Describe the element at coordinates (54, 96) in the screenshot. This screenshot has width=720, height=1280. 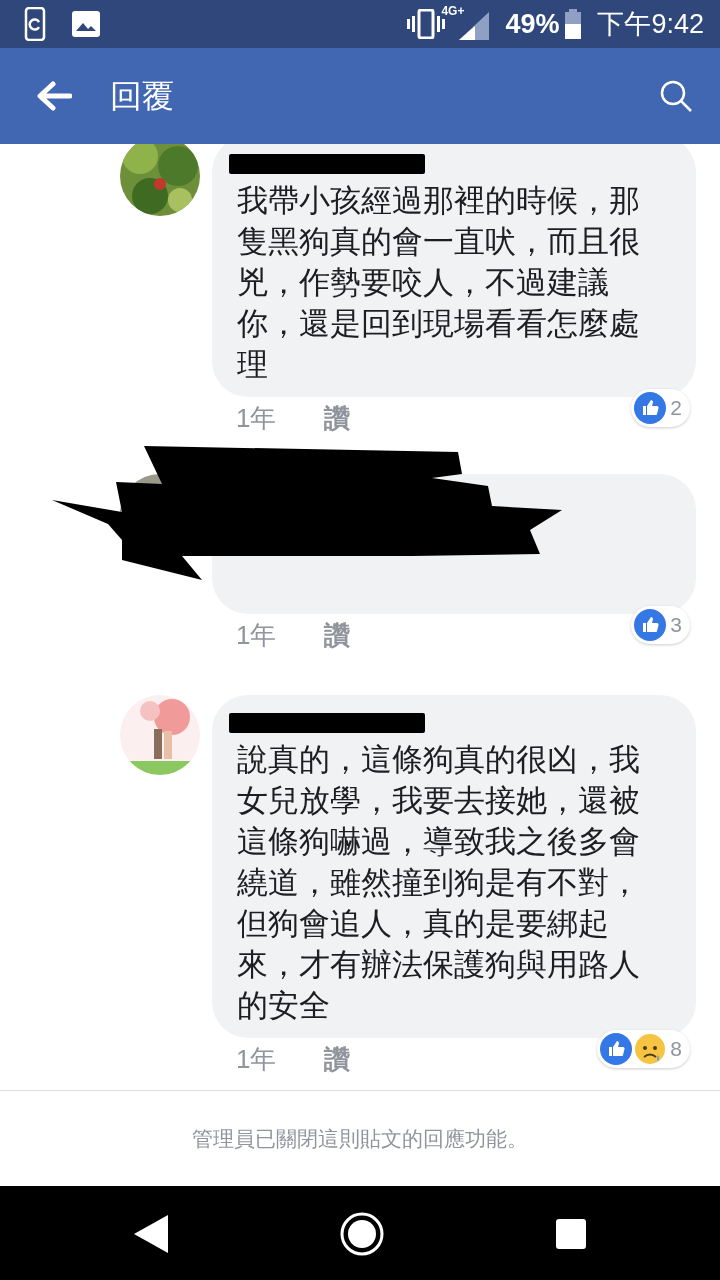
I see `back-arrow-icon` at that location.